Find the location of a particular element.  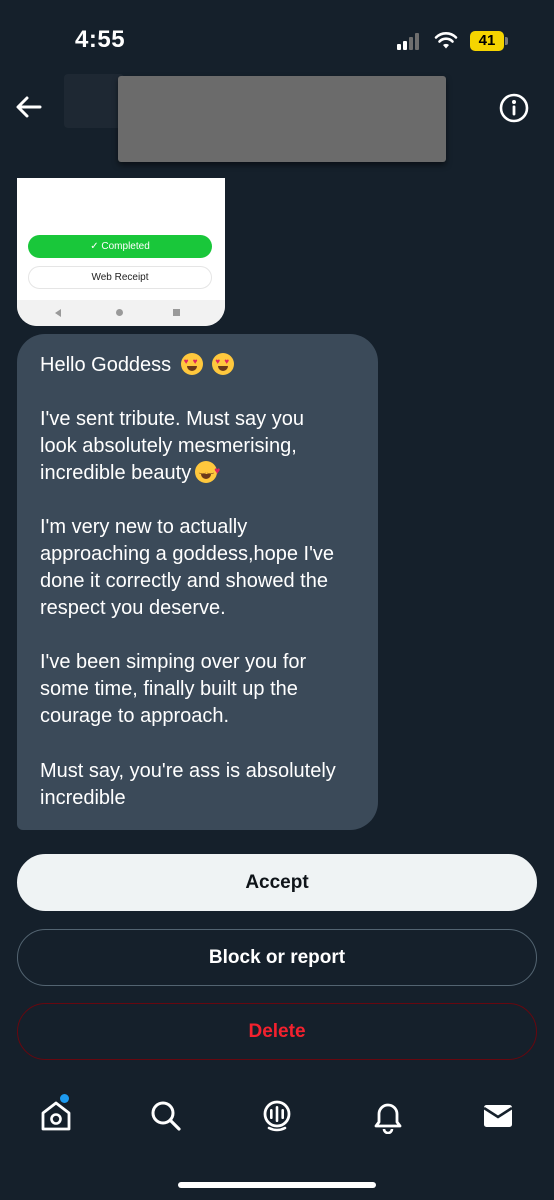

message-line: Hello Goddess is located at coordinates (106, 365).